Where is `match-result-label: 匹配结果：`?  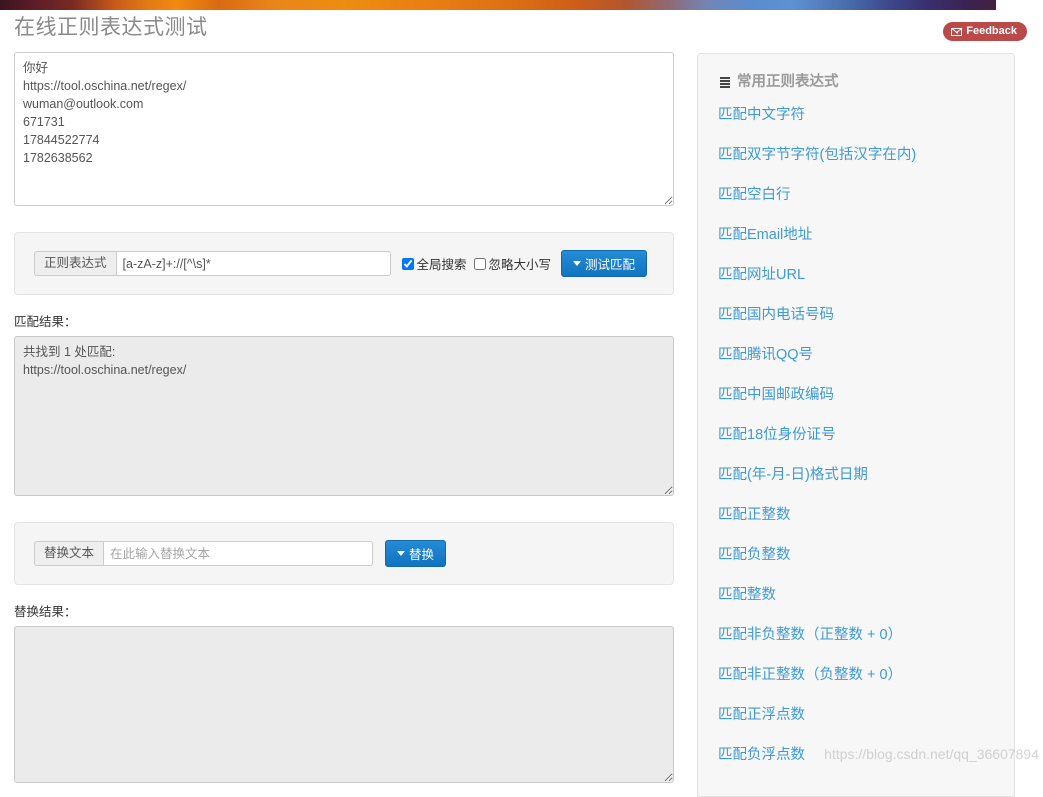
match-result-label: 匹配结果： is located at coordinates (45, 322).